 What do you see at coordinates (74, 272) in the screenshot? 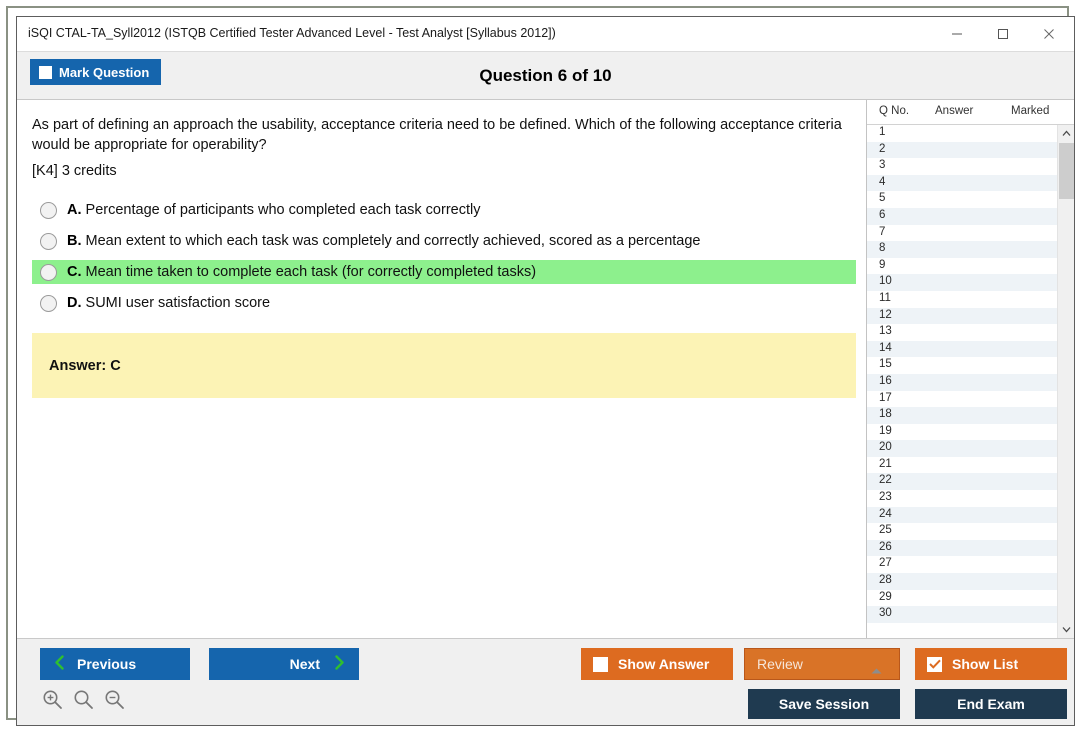
I see `answer-option-c-letter: C.` at bounding box center [74, 272].